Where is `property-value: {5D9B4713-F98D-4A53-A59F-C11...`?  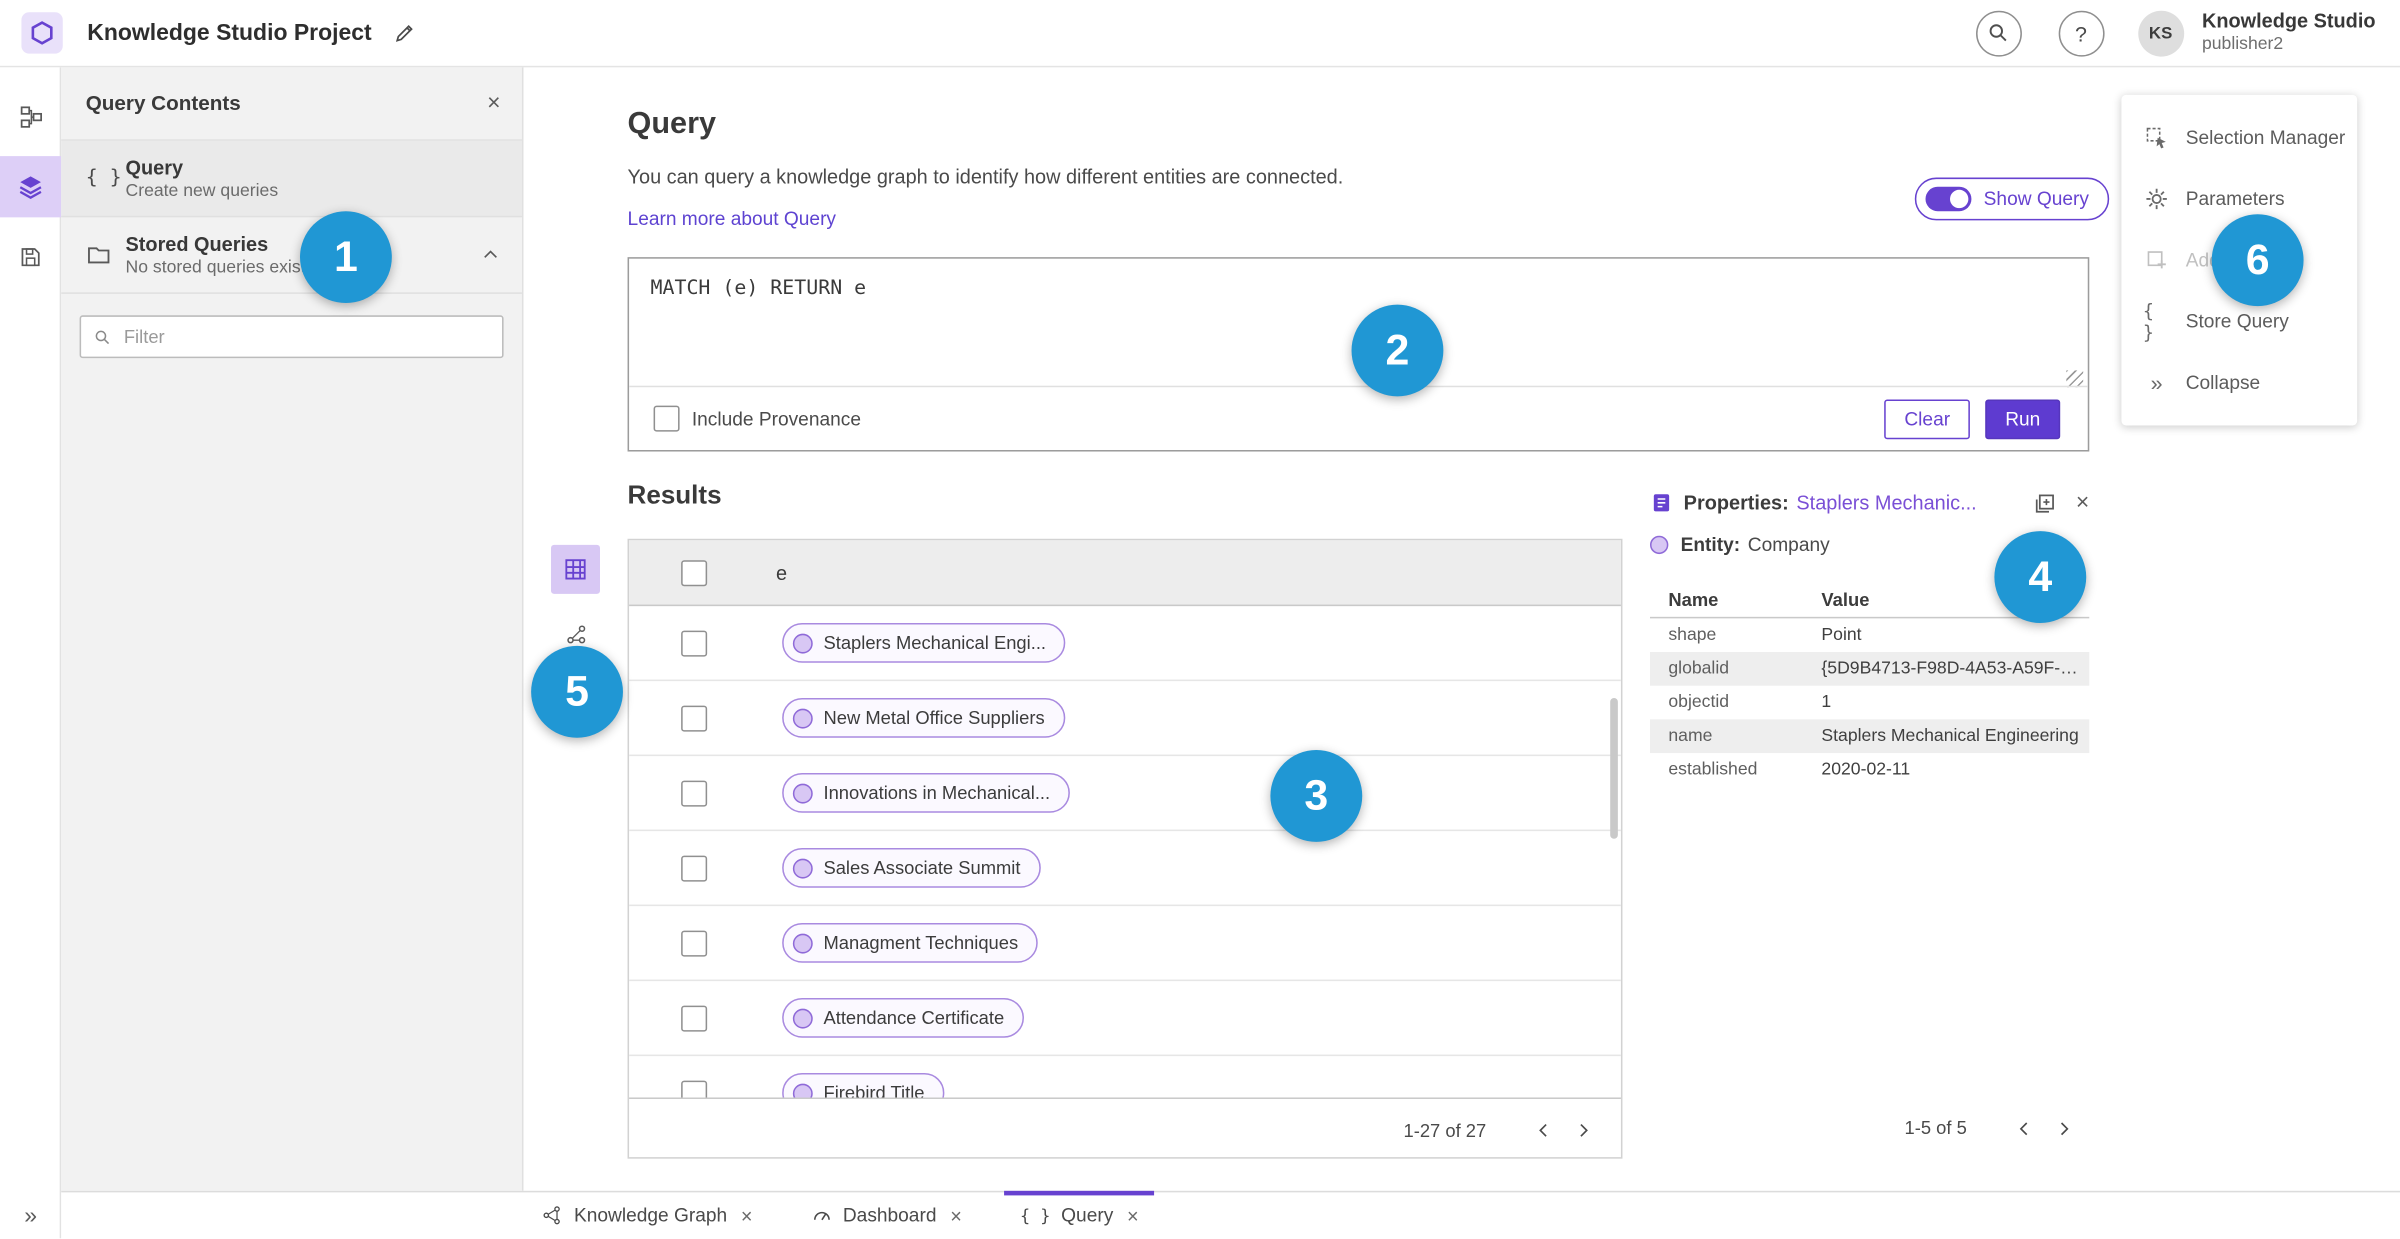 property-value: {5D9B4713-F98D-4A53-A59F-C11... is located at coordinates (1955, 669).